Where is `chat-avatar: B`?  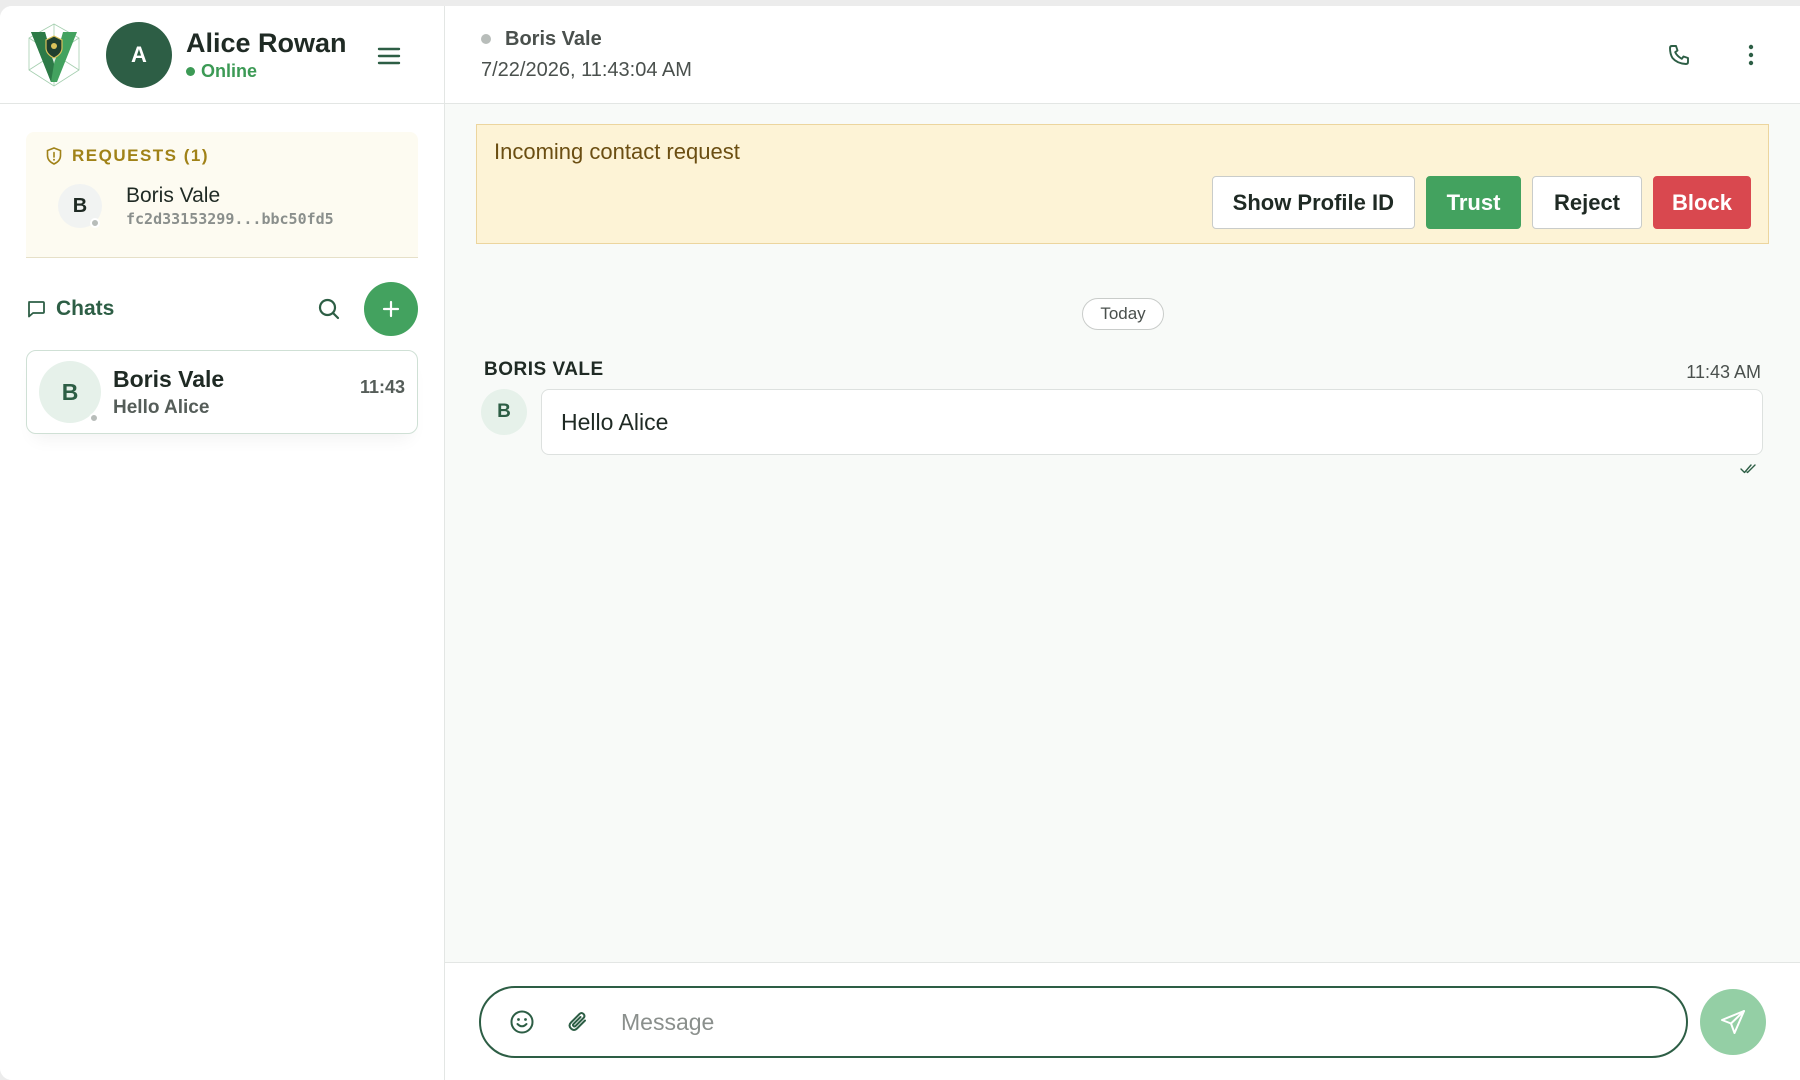 chat-avatar: B is located at coordinates (70, 392).